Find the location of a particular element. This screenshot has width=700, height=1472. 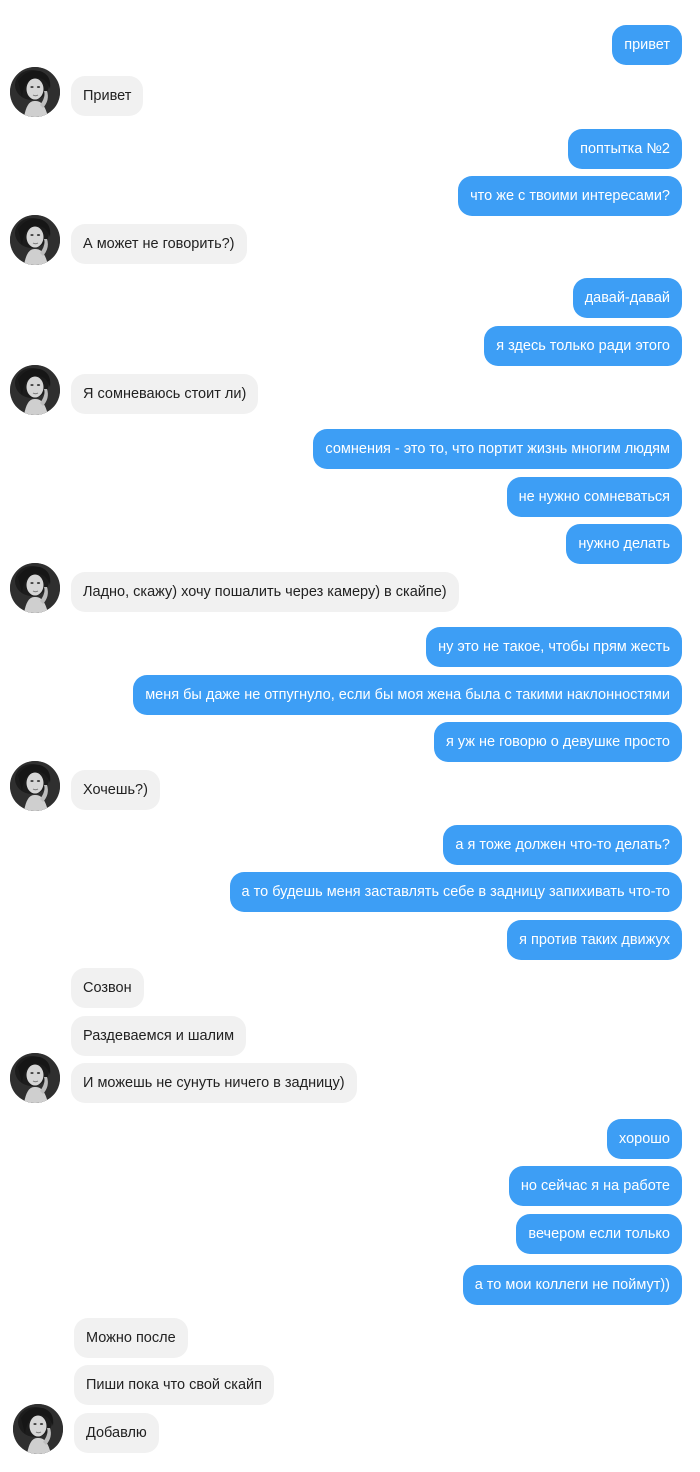

outgoing-message: нужно делать is located at coordinates (624, 544).